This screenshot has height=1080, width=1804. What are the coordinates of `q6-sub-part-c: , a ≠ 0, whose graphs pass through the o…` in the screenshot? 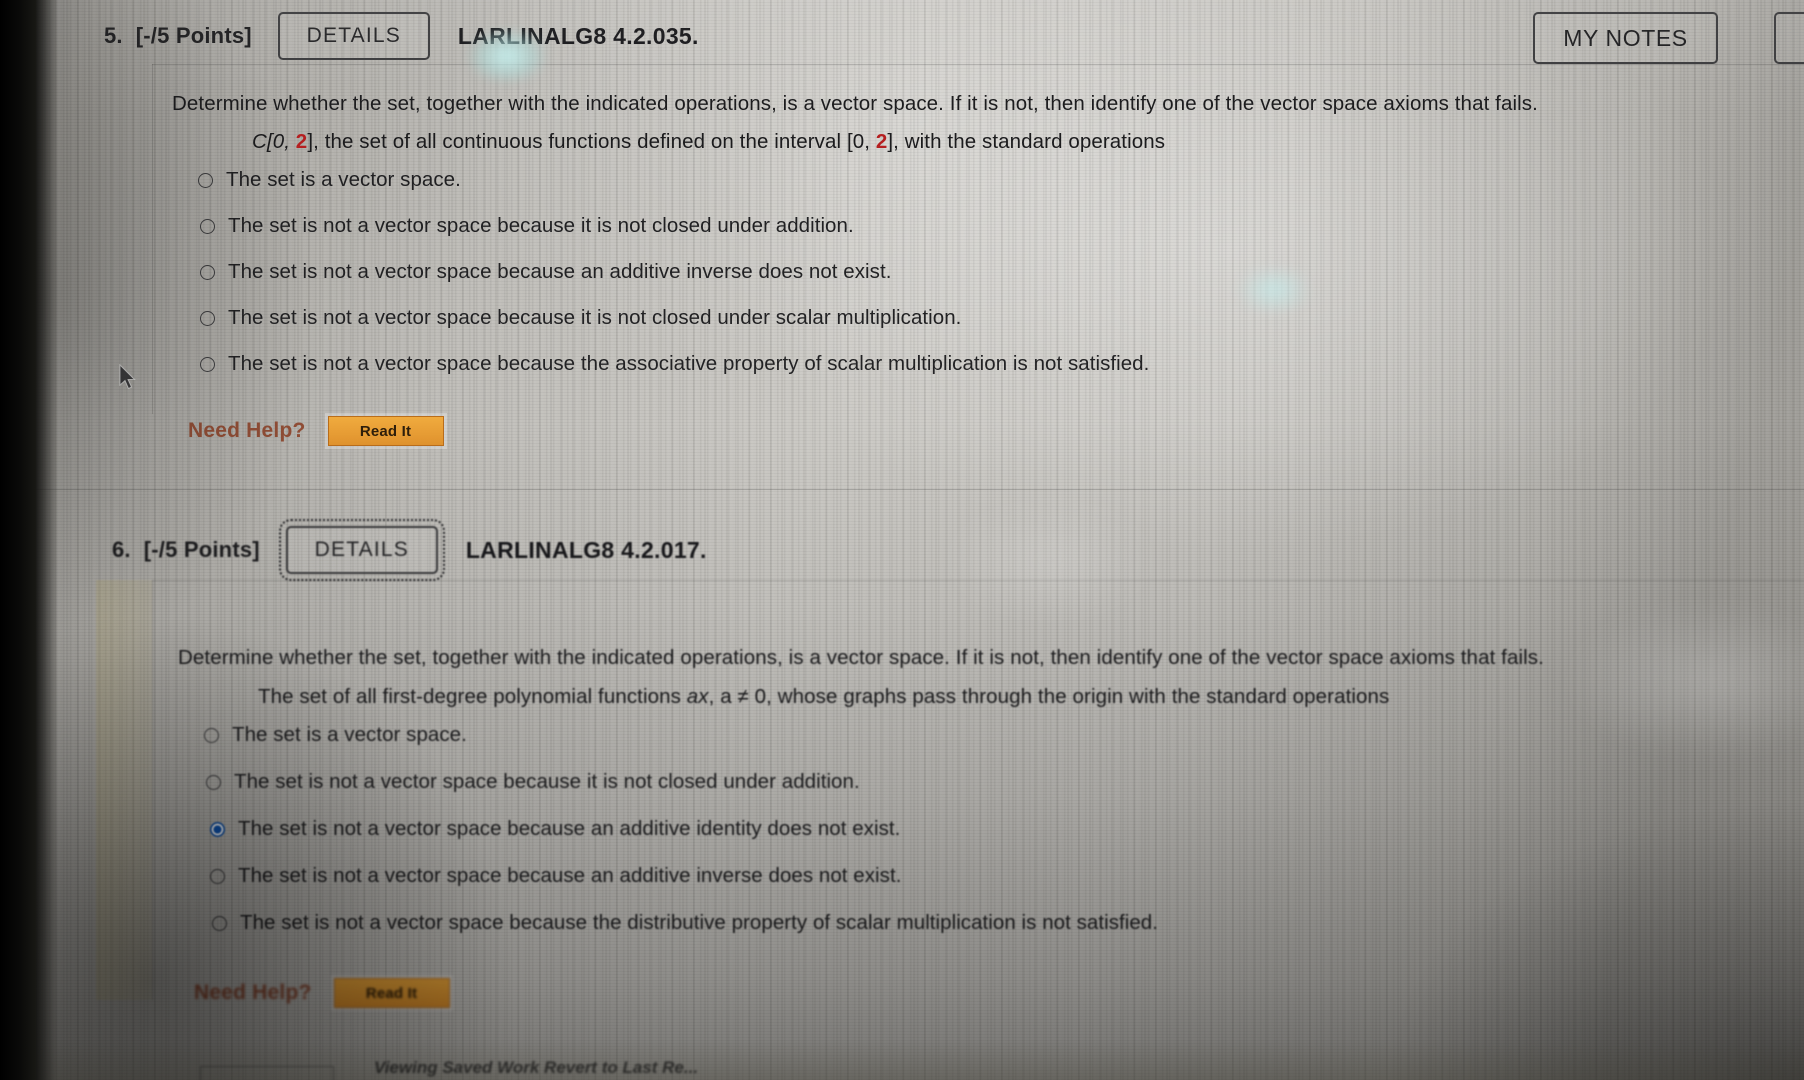 It's located at (1049, 696).